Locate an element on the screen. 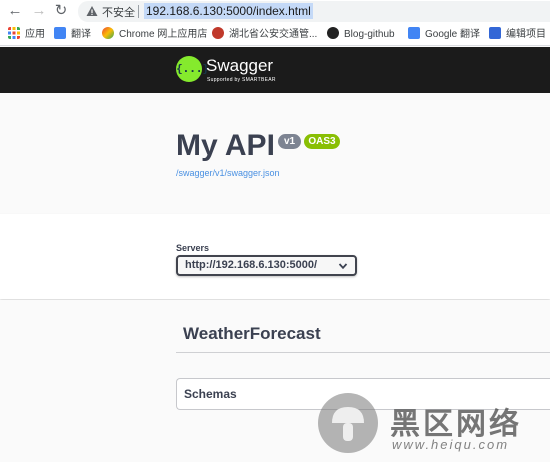 Image resolution: width=550 pixels, height=462 pixels. bookmark-label: 编辑项目 is located at coordinates (526, 34).